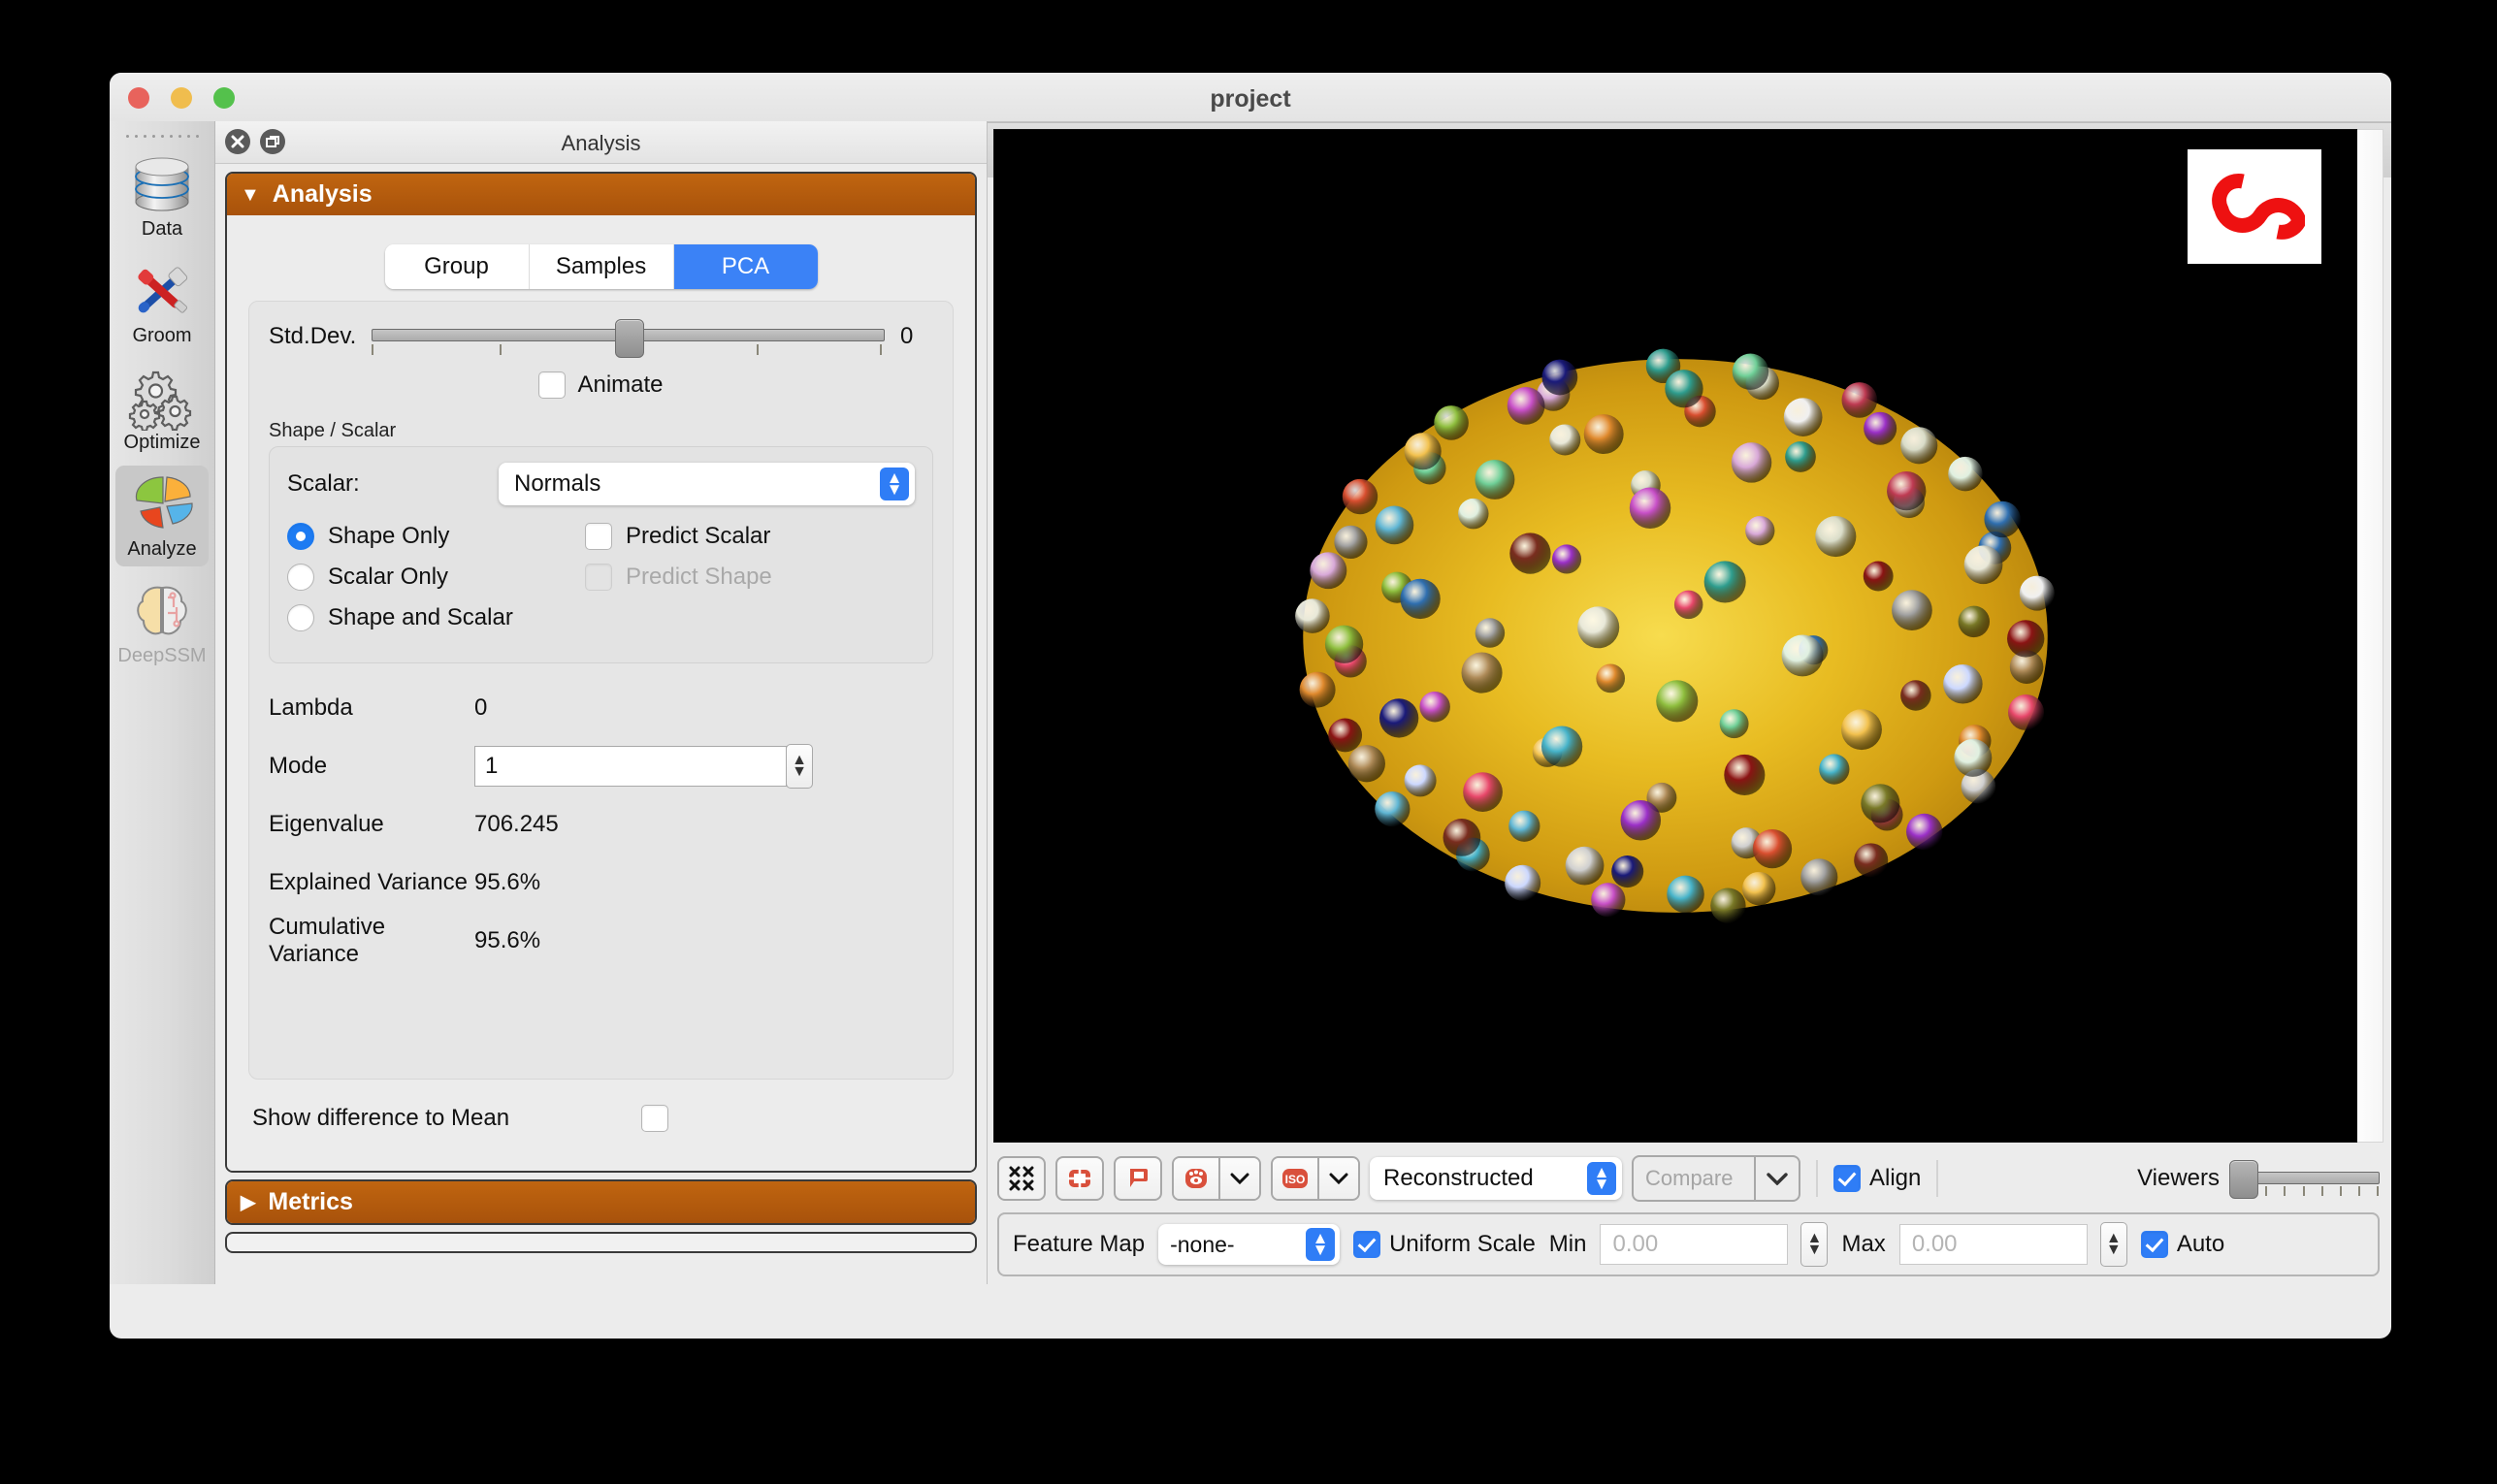  I want to click on display-mode-select: Reconstructed ▲ ▼, so click(1496, 1178).